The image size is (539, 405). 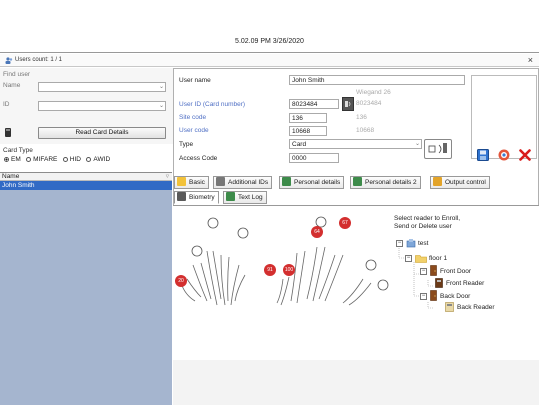 What do you see at coordinates (324, 276) in the screenshot?
I see `right-hand-outline` at bounding box center [324, 276].